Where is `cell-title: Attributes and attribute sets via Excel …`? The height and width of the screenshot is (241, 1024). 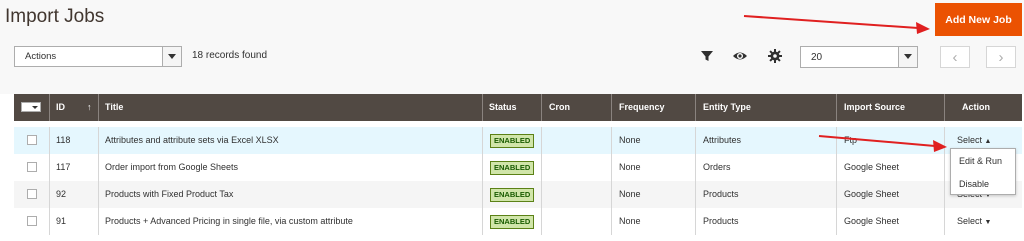
cell-title: Attributes and attribute sets via Excel … is located at coordinates (192, 140).